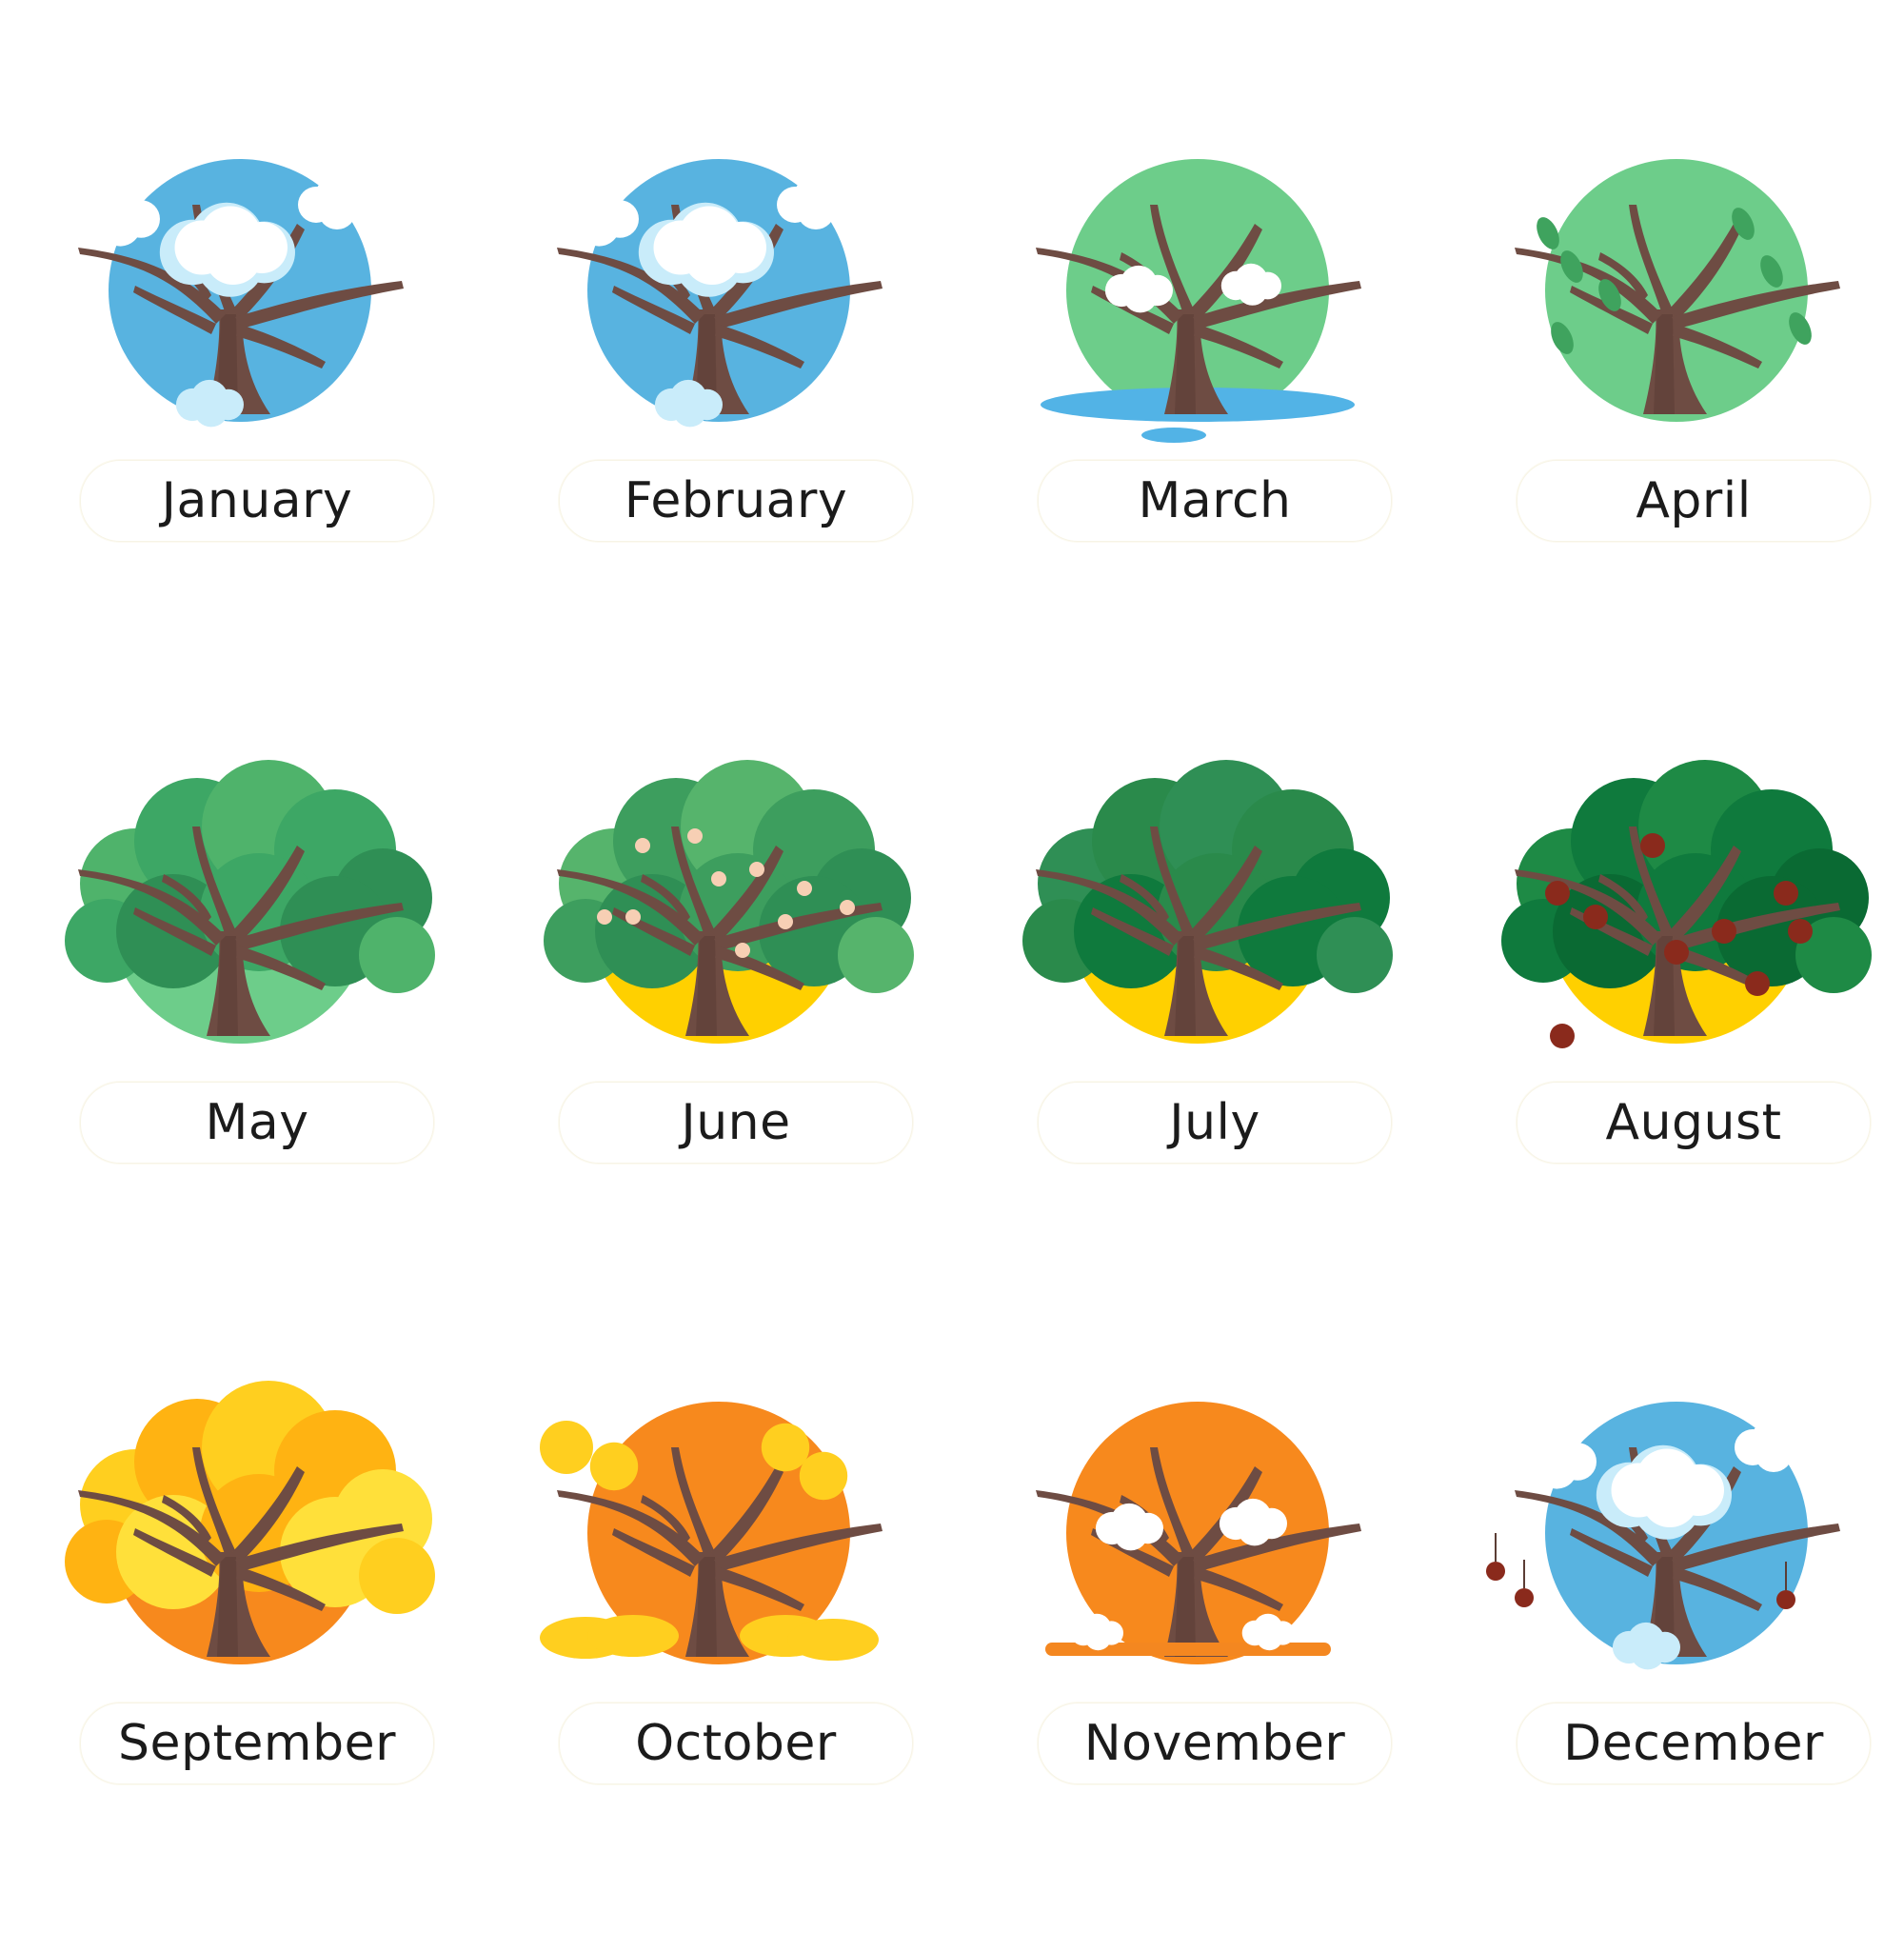 The width and height of the screenshot is (1904, 1952). Describe the element at coordinates (1217, 399) in the screenshot. I see `month-tile: March` at that location.